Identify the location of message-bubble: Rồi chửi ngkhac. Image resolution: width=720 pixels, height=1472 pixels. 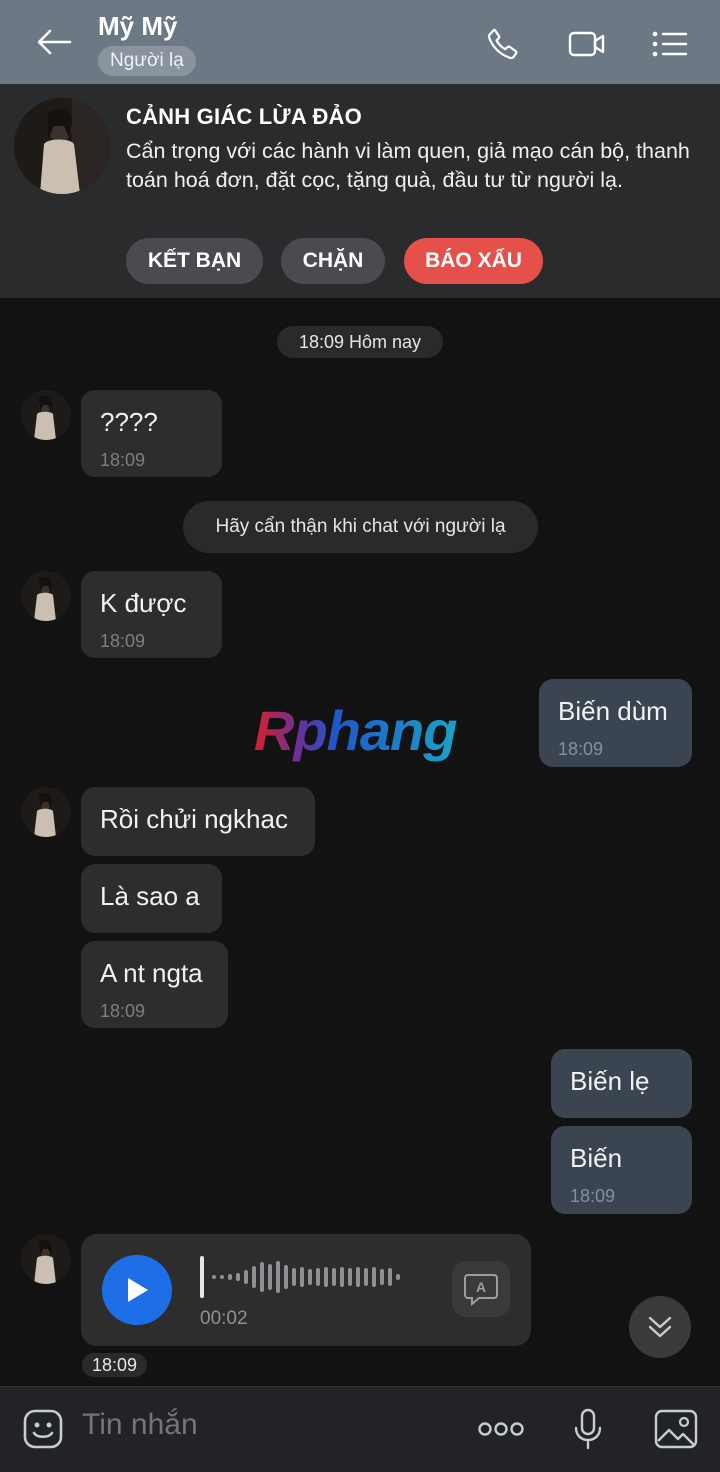
(198, 821).